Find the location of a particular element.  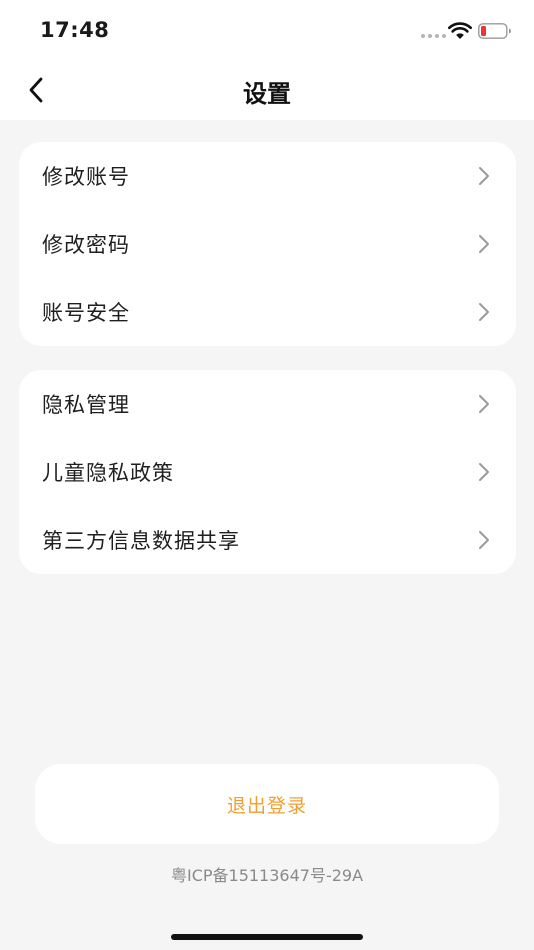

nav-bar: 设置 is located at coordinates (267, 90).